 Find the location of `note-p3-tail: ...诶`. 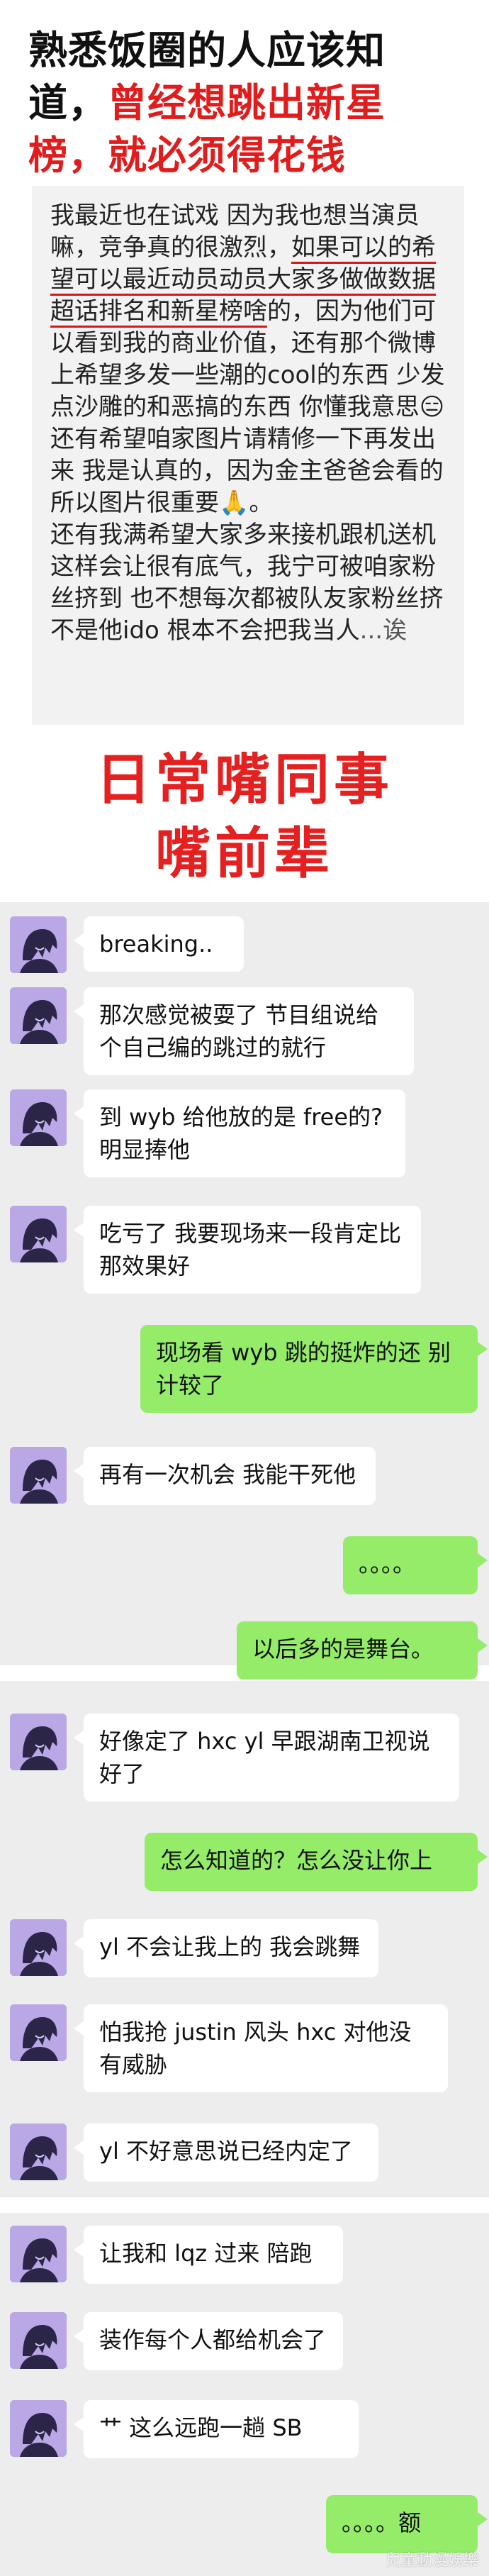

note-p3-tail: ...诶 is located at coordinates (384, 630).